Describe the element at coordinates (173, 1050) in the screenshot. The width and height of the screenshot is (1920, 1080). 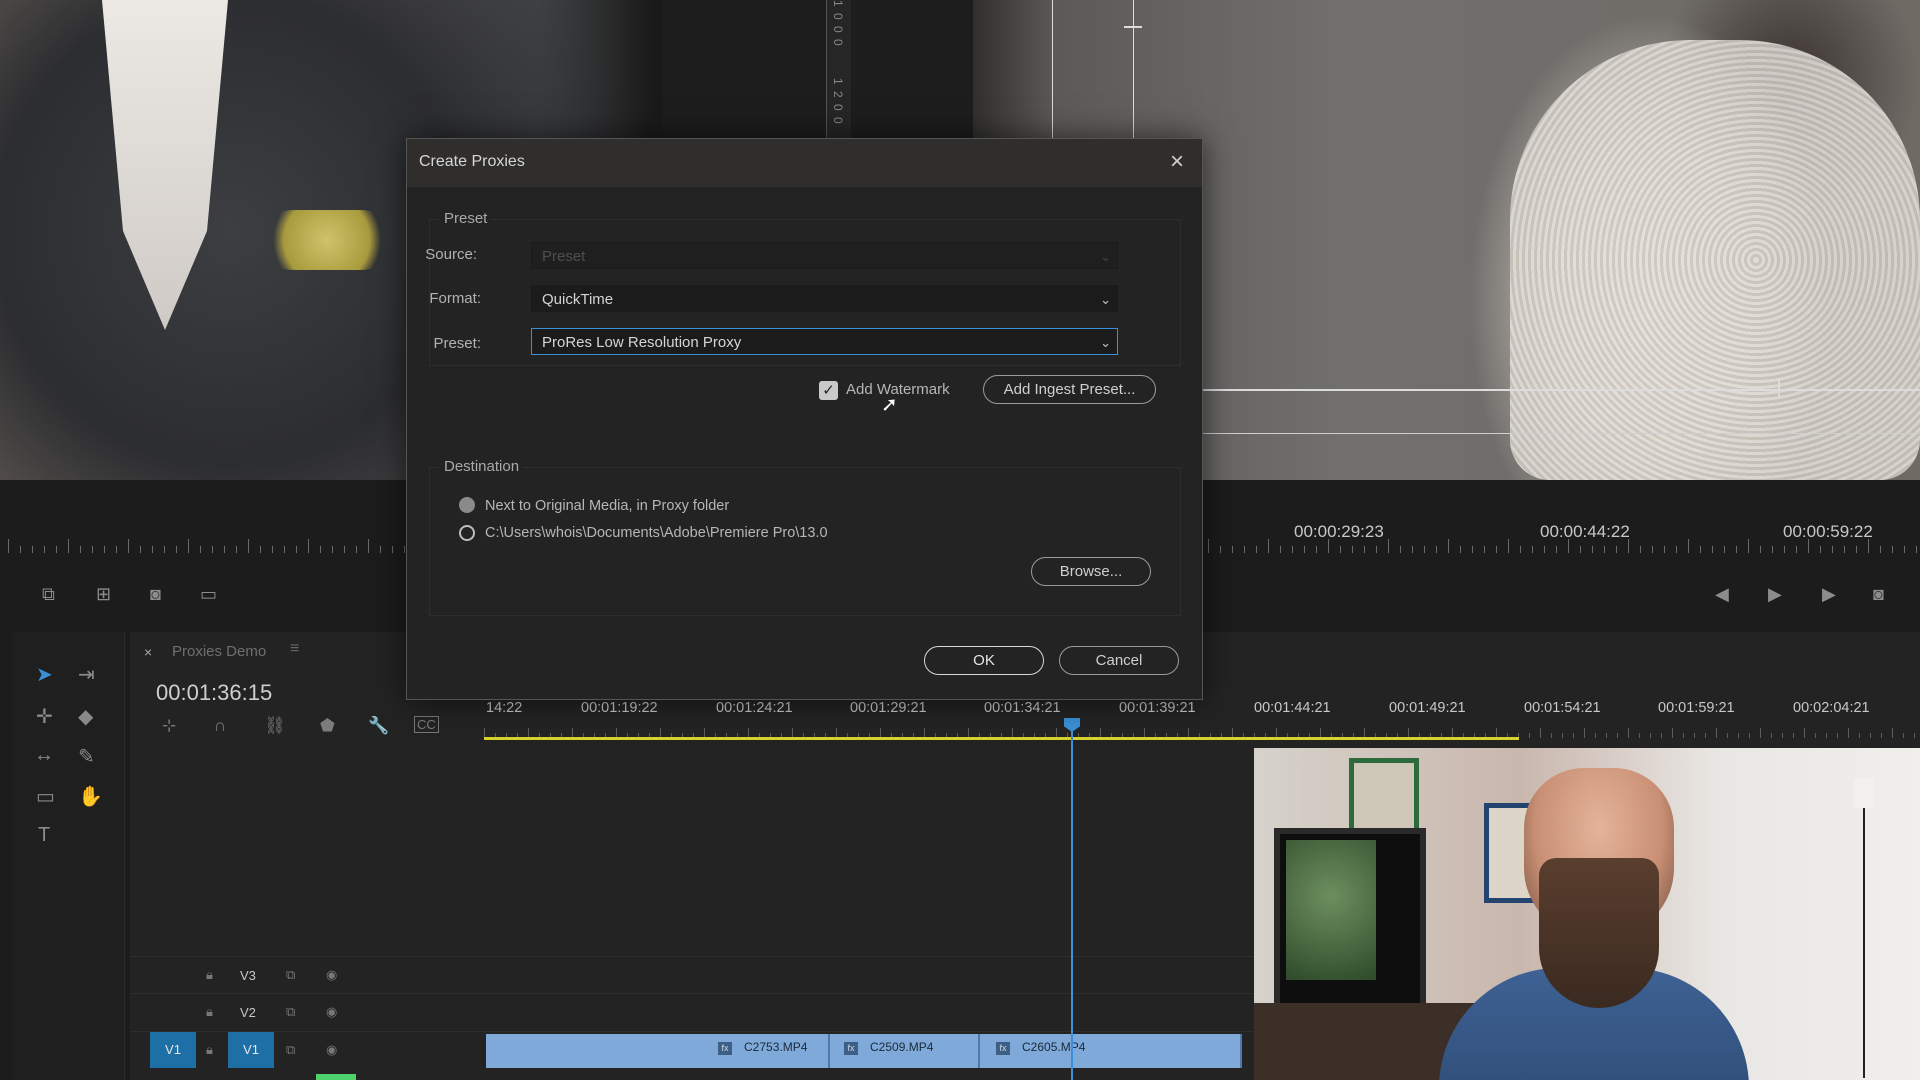
I see `source-patch-v1: V1` at that location.